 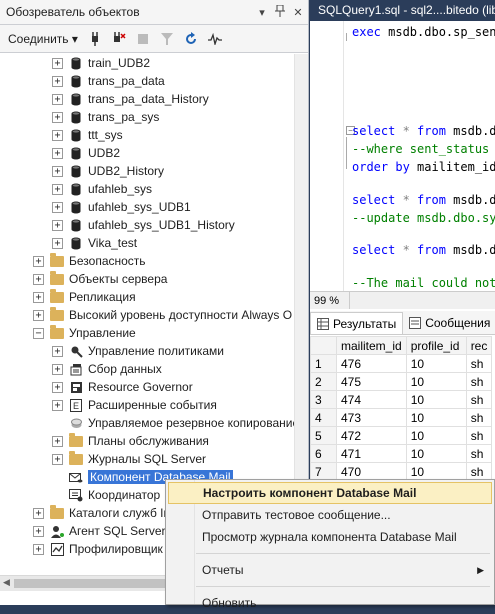 I want to click on collapse-icon: −, so click(x=38, y=333).